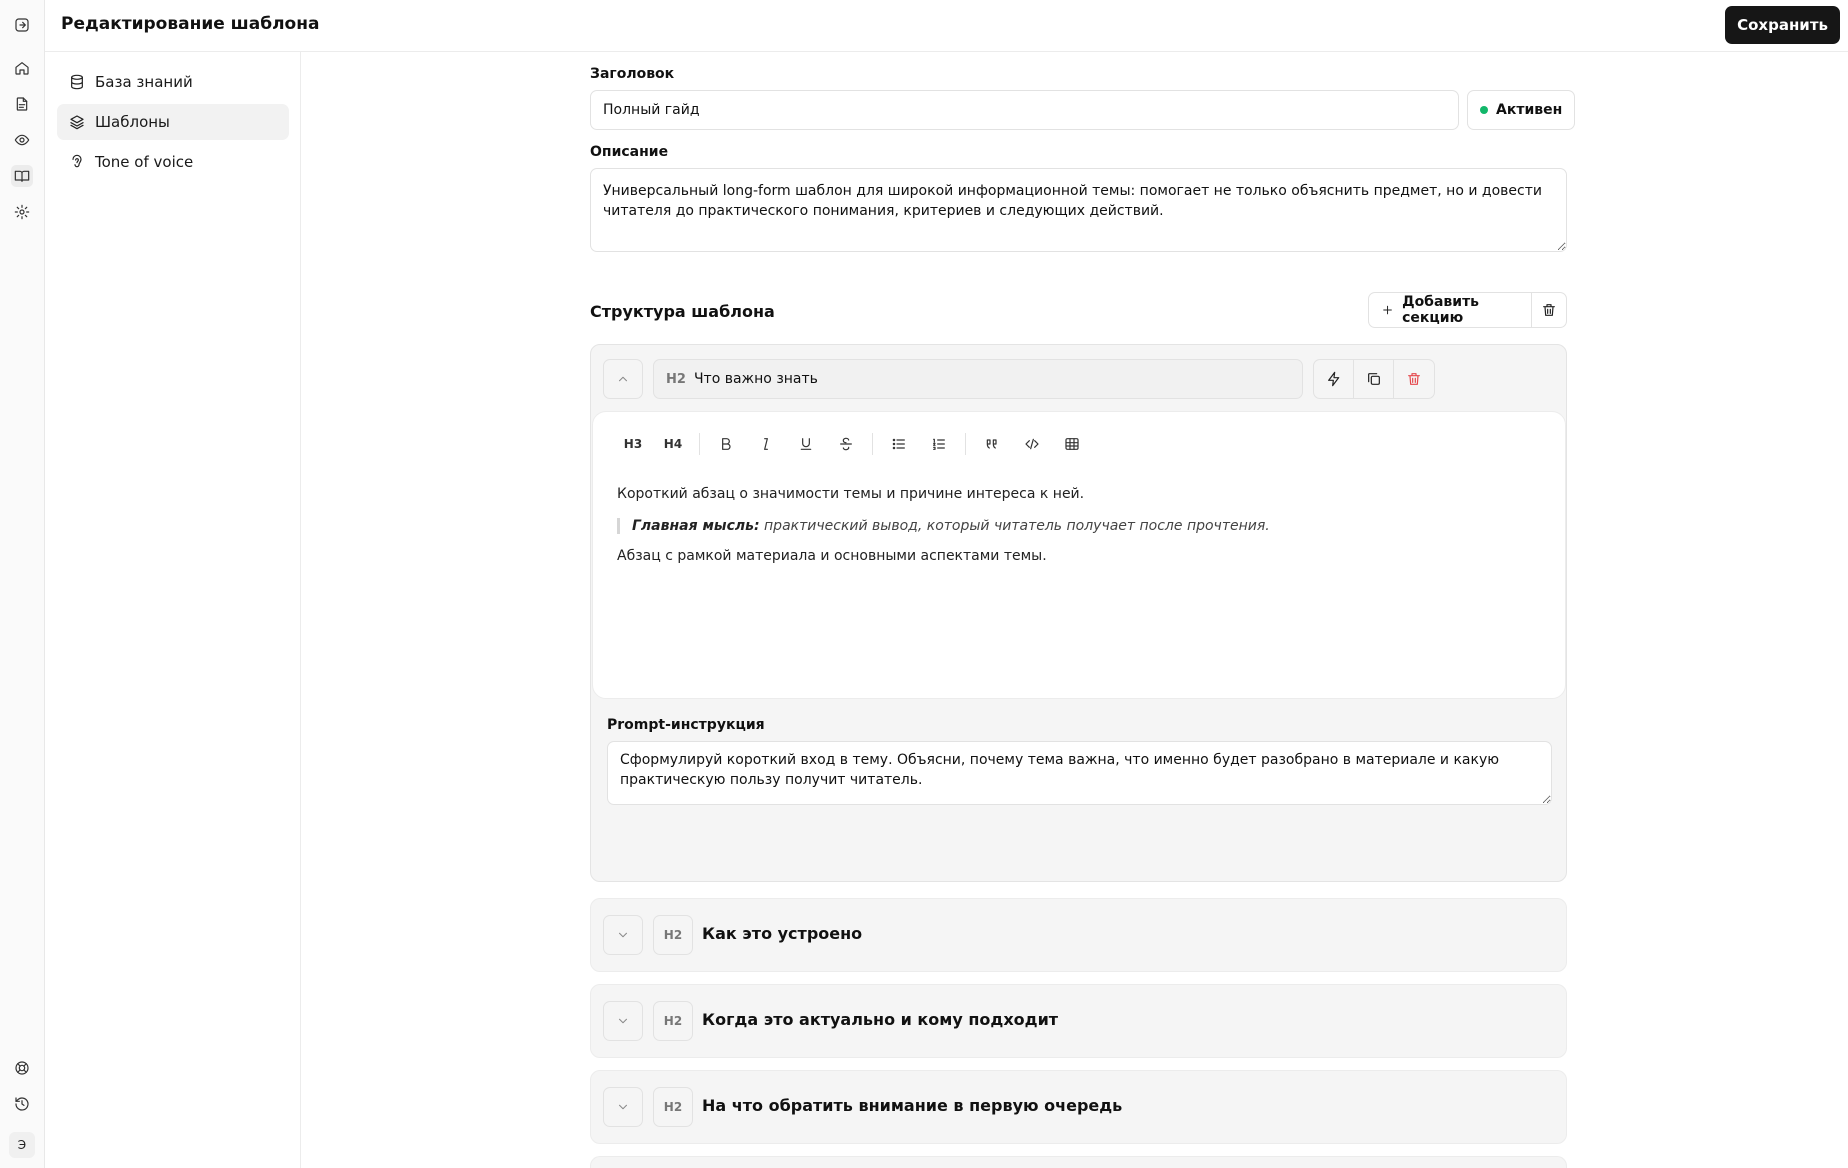 This screenshot has width=1848, height=1168. Describe the element at coordinates (22, 140) in the screenshot. I see `eye-icon` at that location.